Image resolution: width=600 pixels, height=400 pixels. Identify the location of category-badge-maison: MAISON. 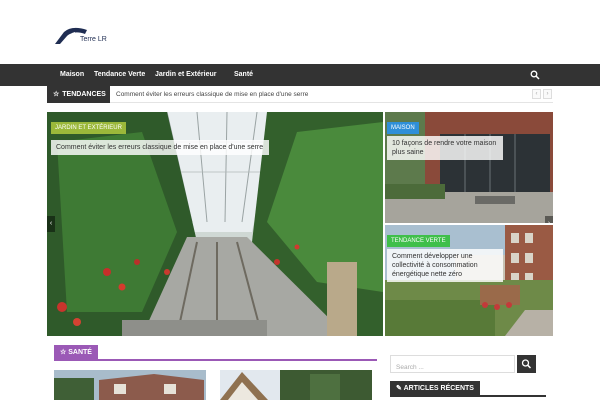
(403, 128).